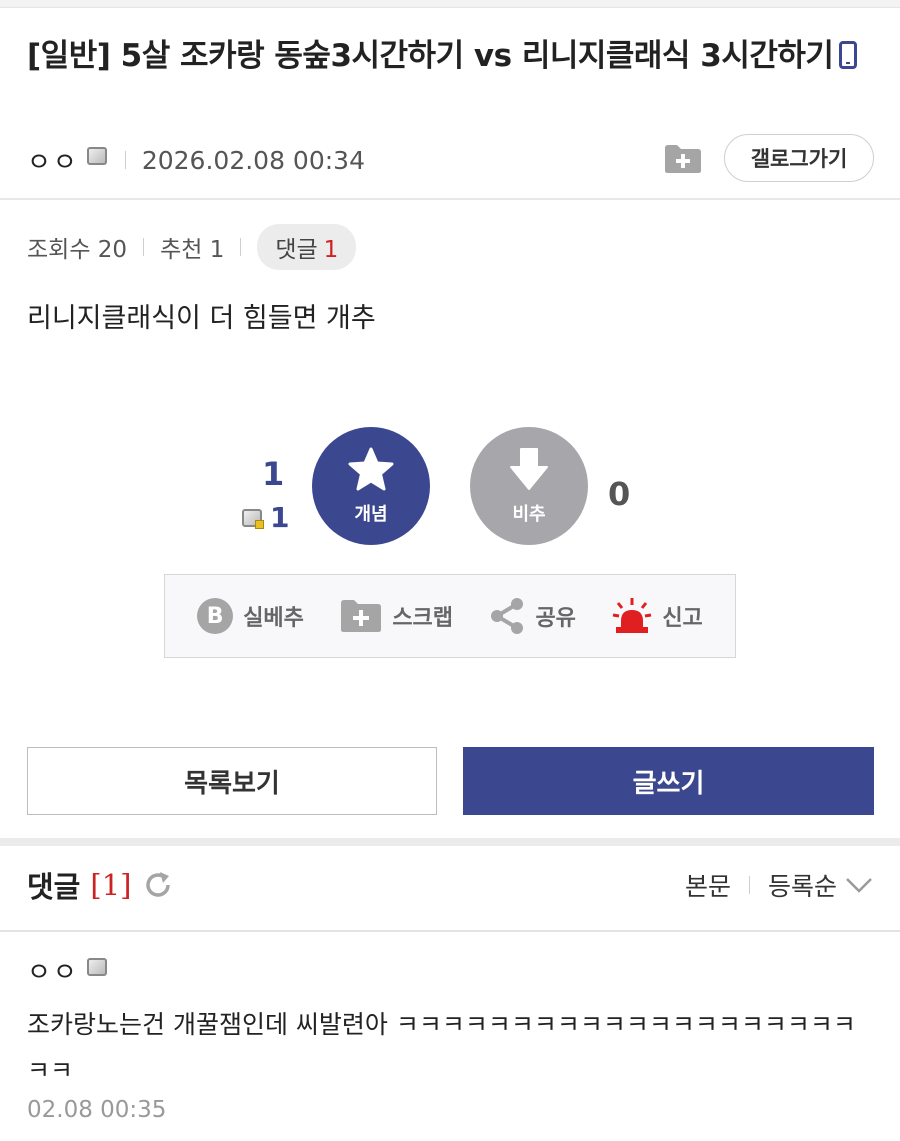  I want to click on list-button: 목록보기, so click(232, 781).